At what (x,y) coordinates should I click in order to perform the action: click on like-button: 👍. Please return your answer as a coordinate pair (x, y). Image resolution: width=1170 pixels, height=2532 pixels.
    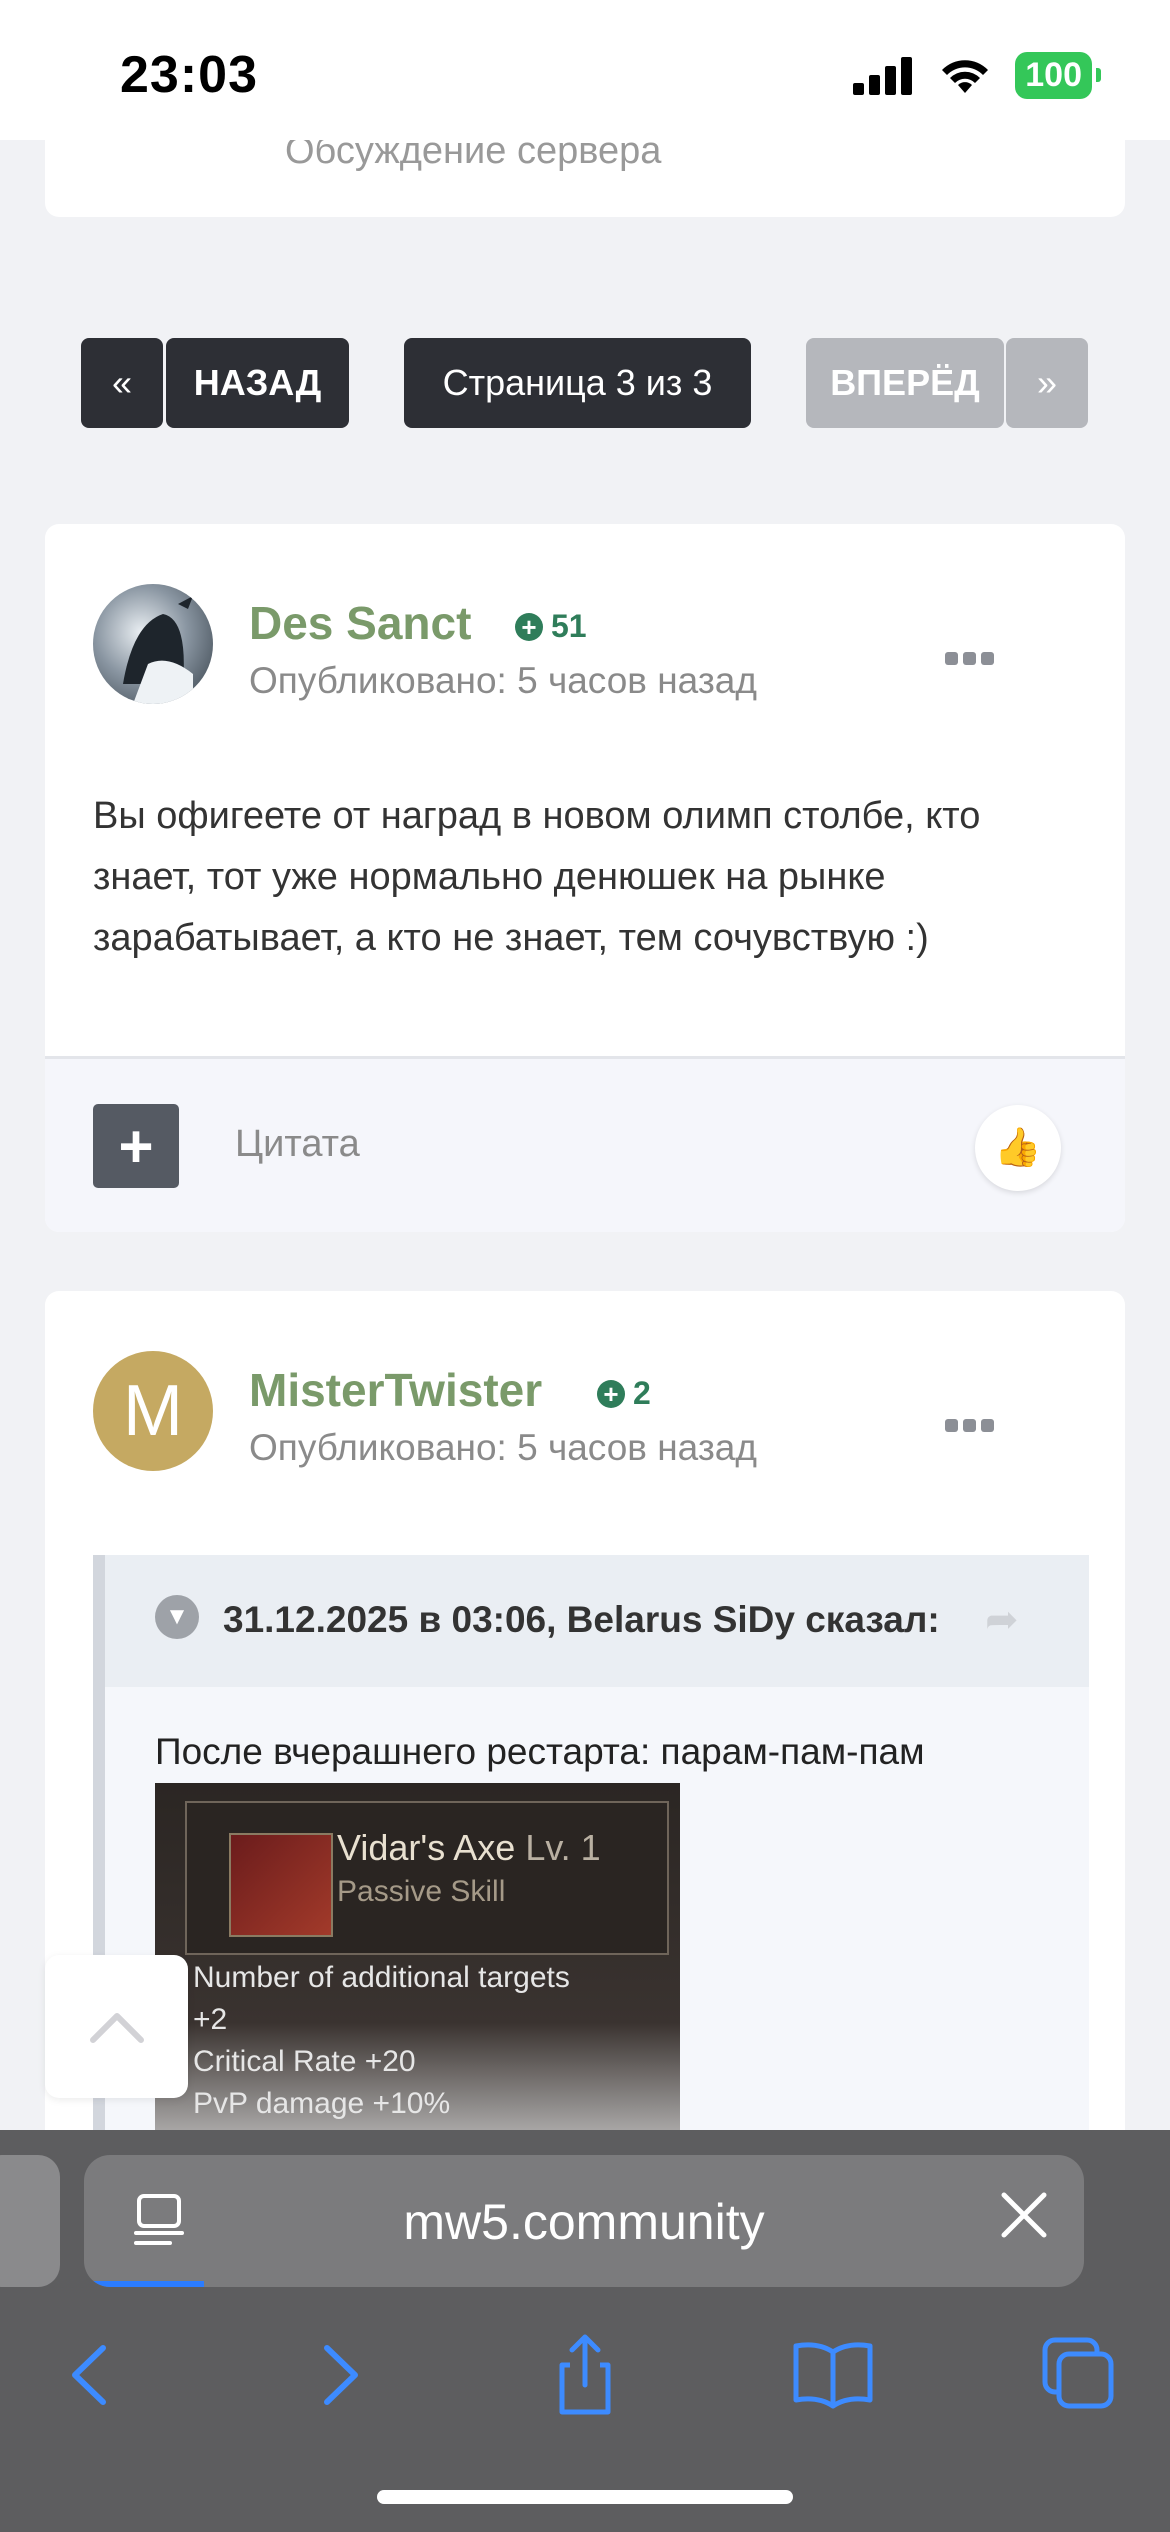
    Looking at the image, I should click on (1018, 1148).